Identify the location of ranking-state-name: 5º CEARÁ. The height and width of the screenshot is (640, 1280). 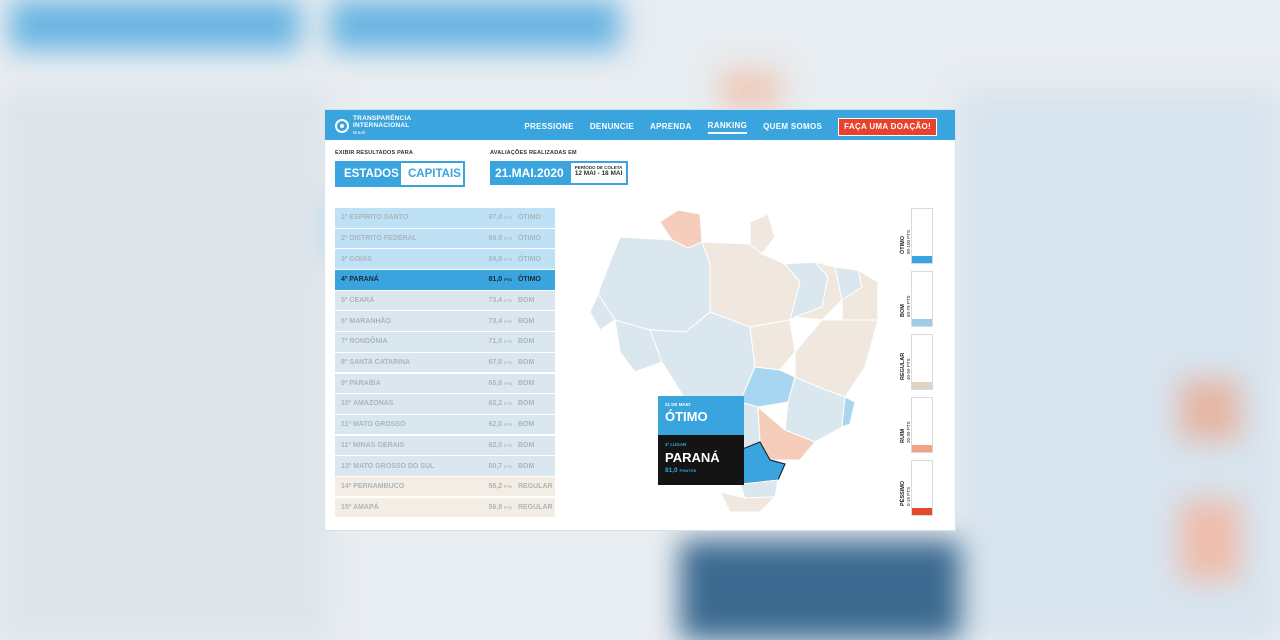
(358, 300).